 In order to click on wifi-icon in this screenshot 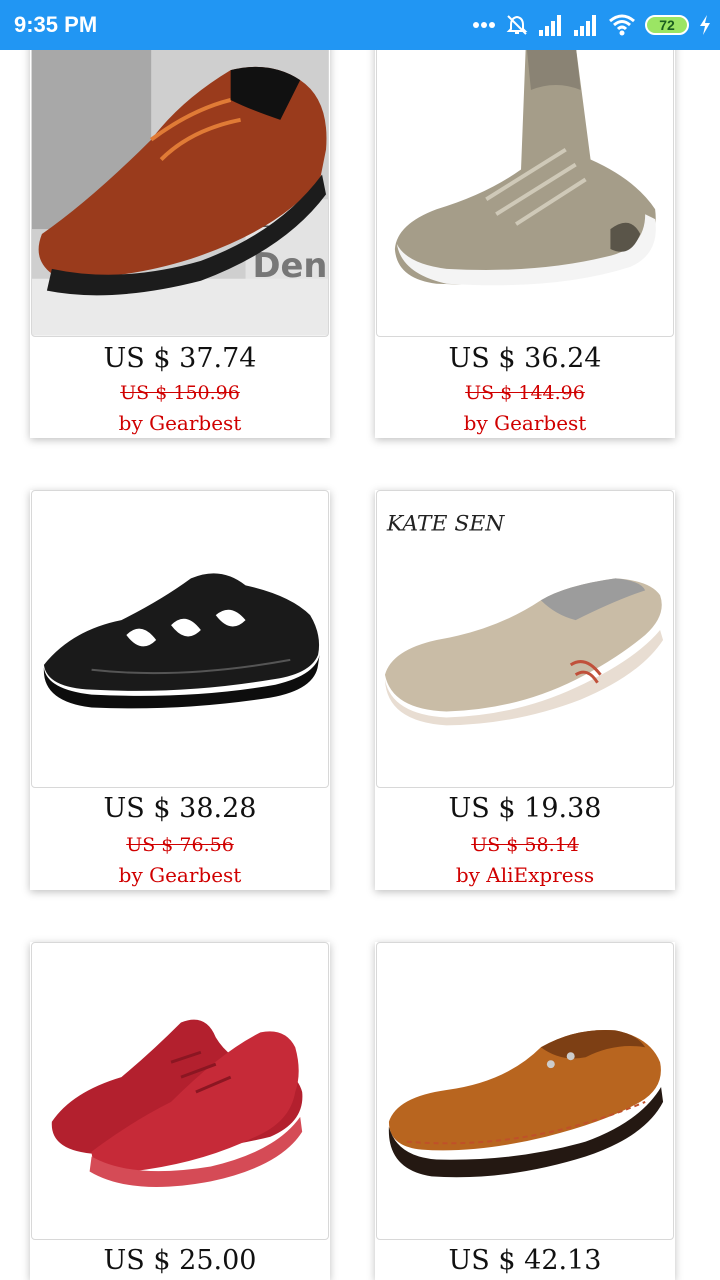, I will do `click(622, 25)`.